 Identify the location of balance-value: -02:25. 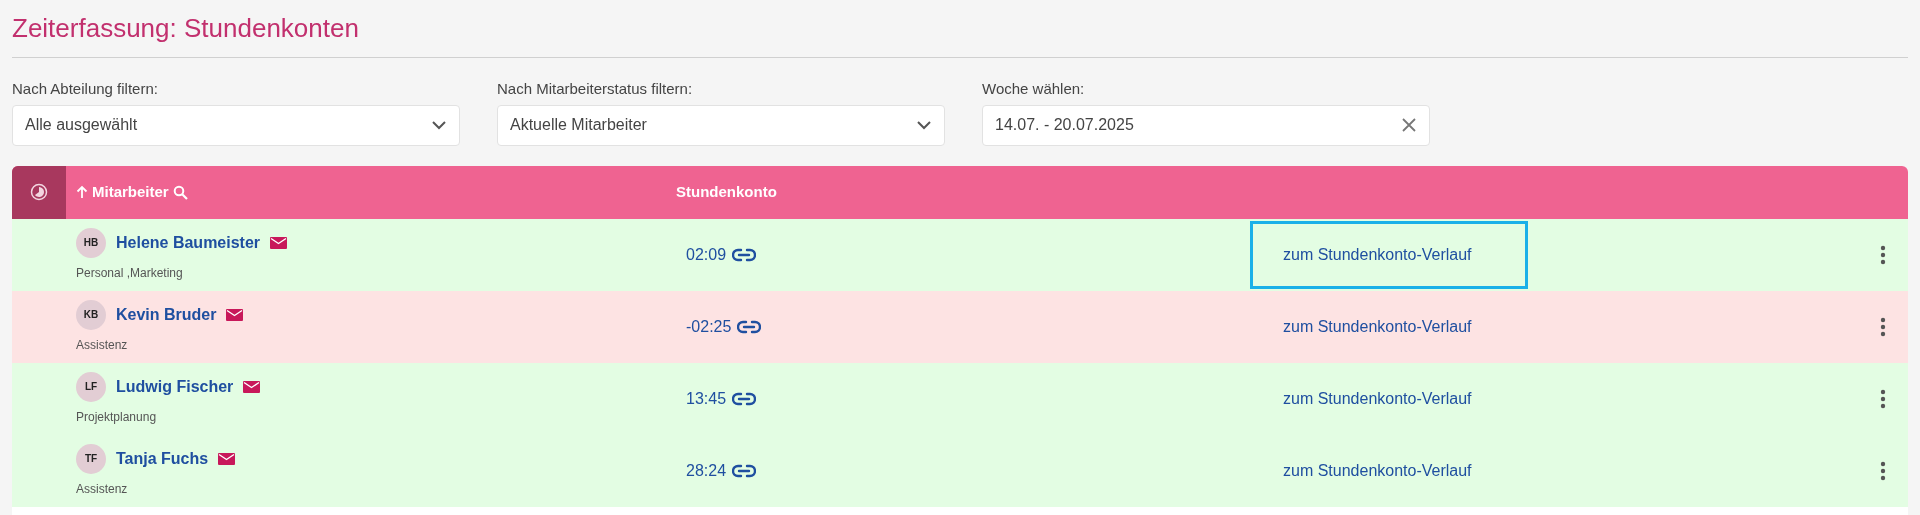
(709, 326).